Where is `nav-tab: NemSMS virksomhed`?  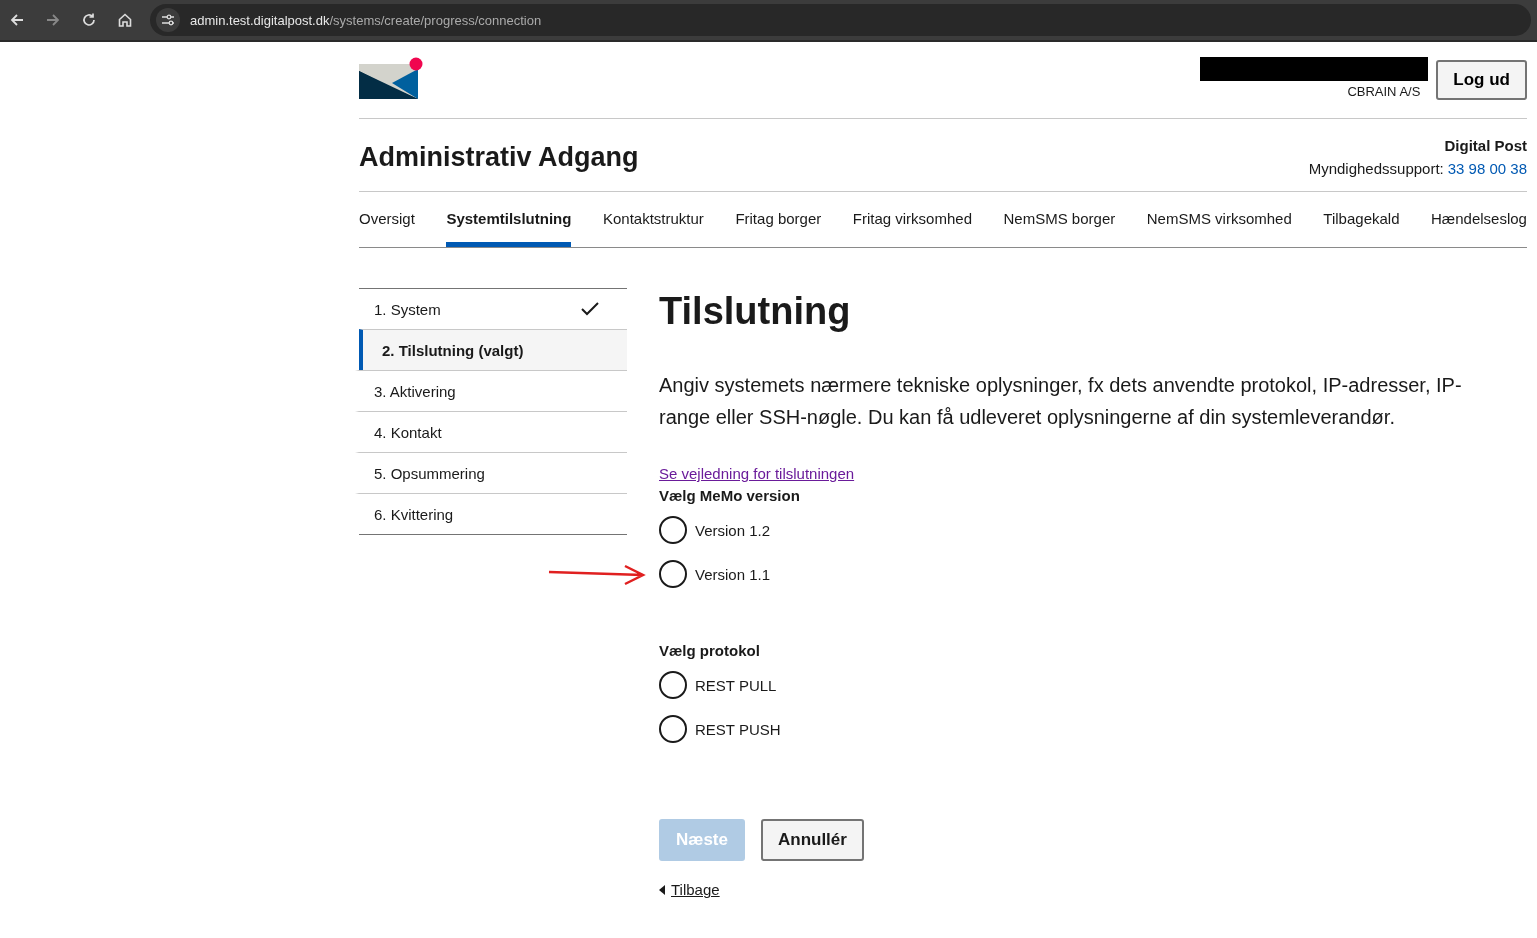
nav-tab: NemSMS virksomhed is located at coordinates (1219, 219).